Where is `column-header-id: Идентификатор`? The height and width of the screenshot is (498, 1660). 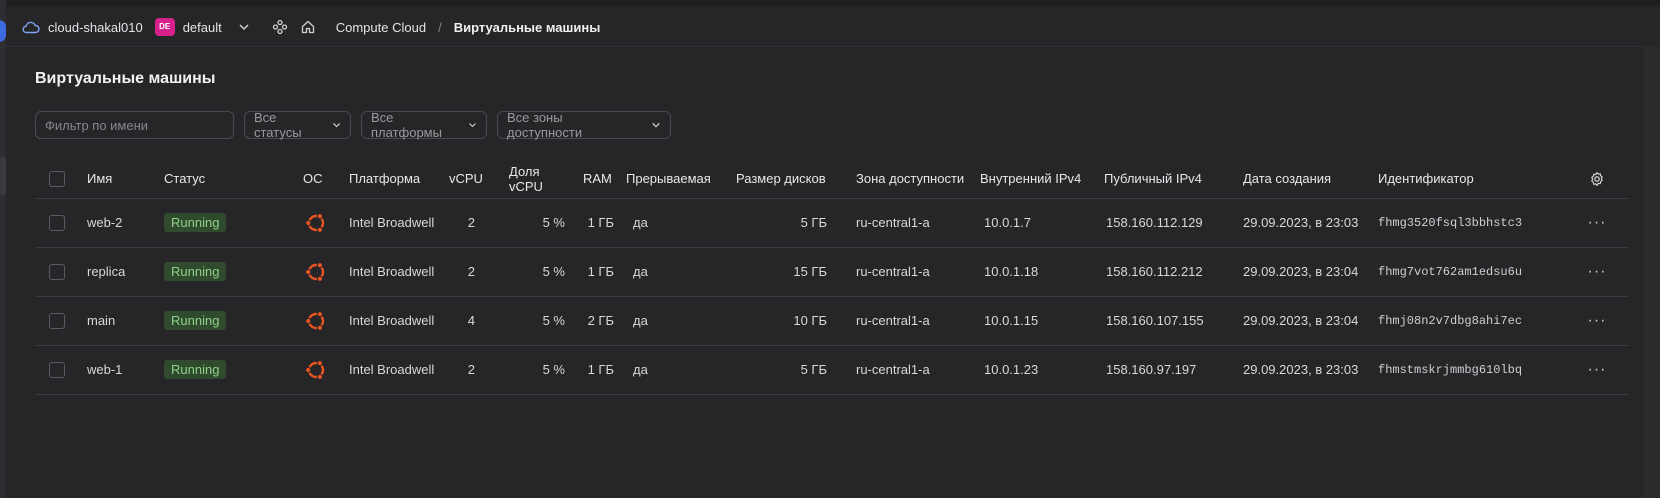
column-header-id: Идентификатор is located at coordinates (1471, 179).